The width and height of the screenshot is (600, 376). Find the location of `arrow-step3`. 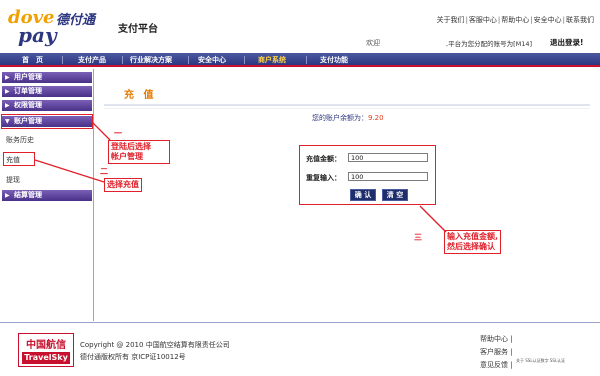

arrow-step3 is located at coordinates (433, 219).